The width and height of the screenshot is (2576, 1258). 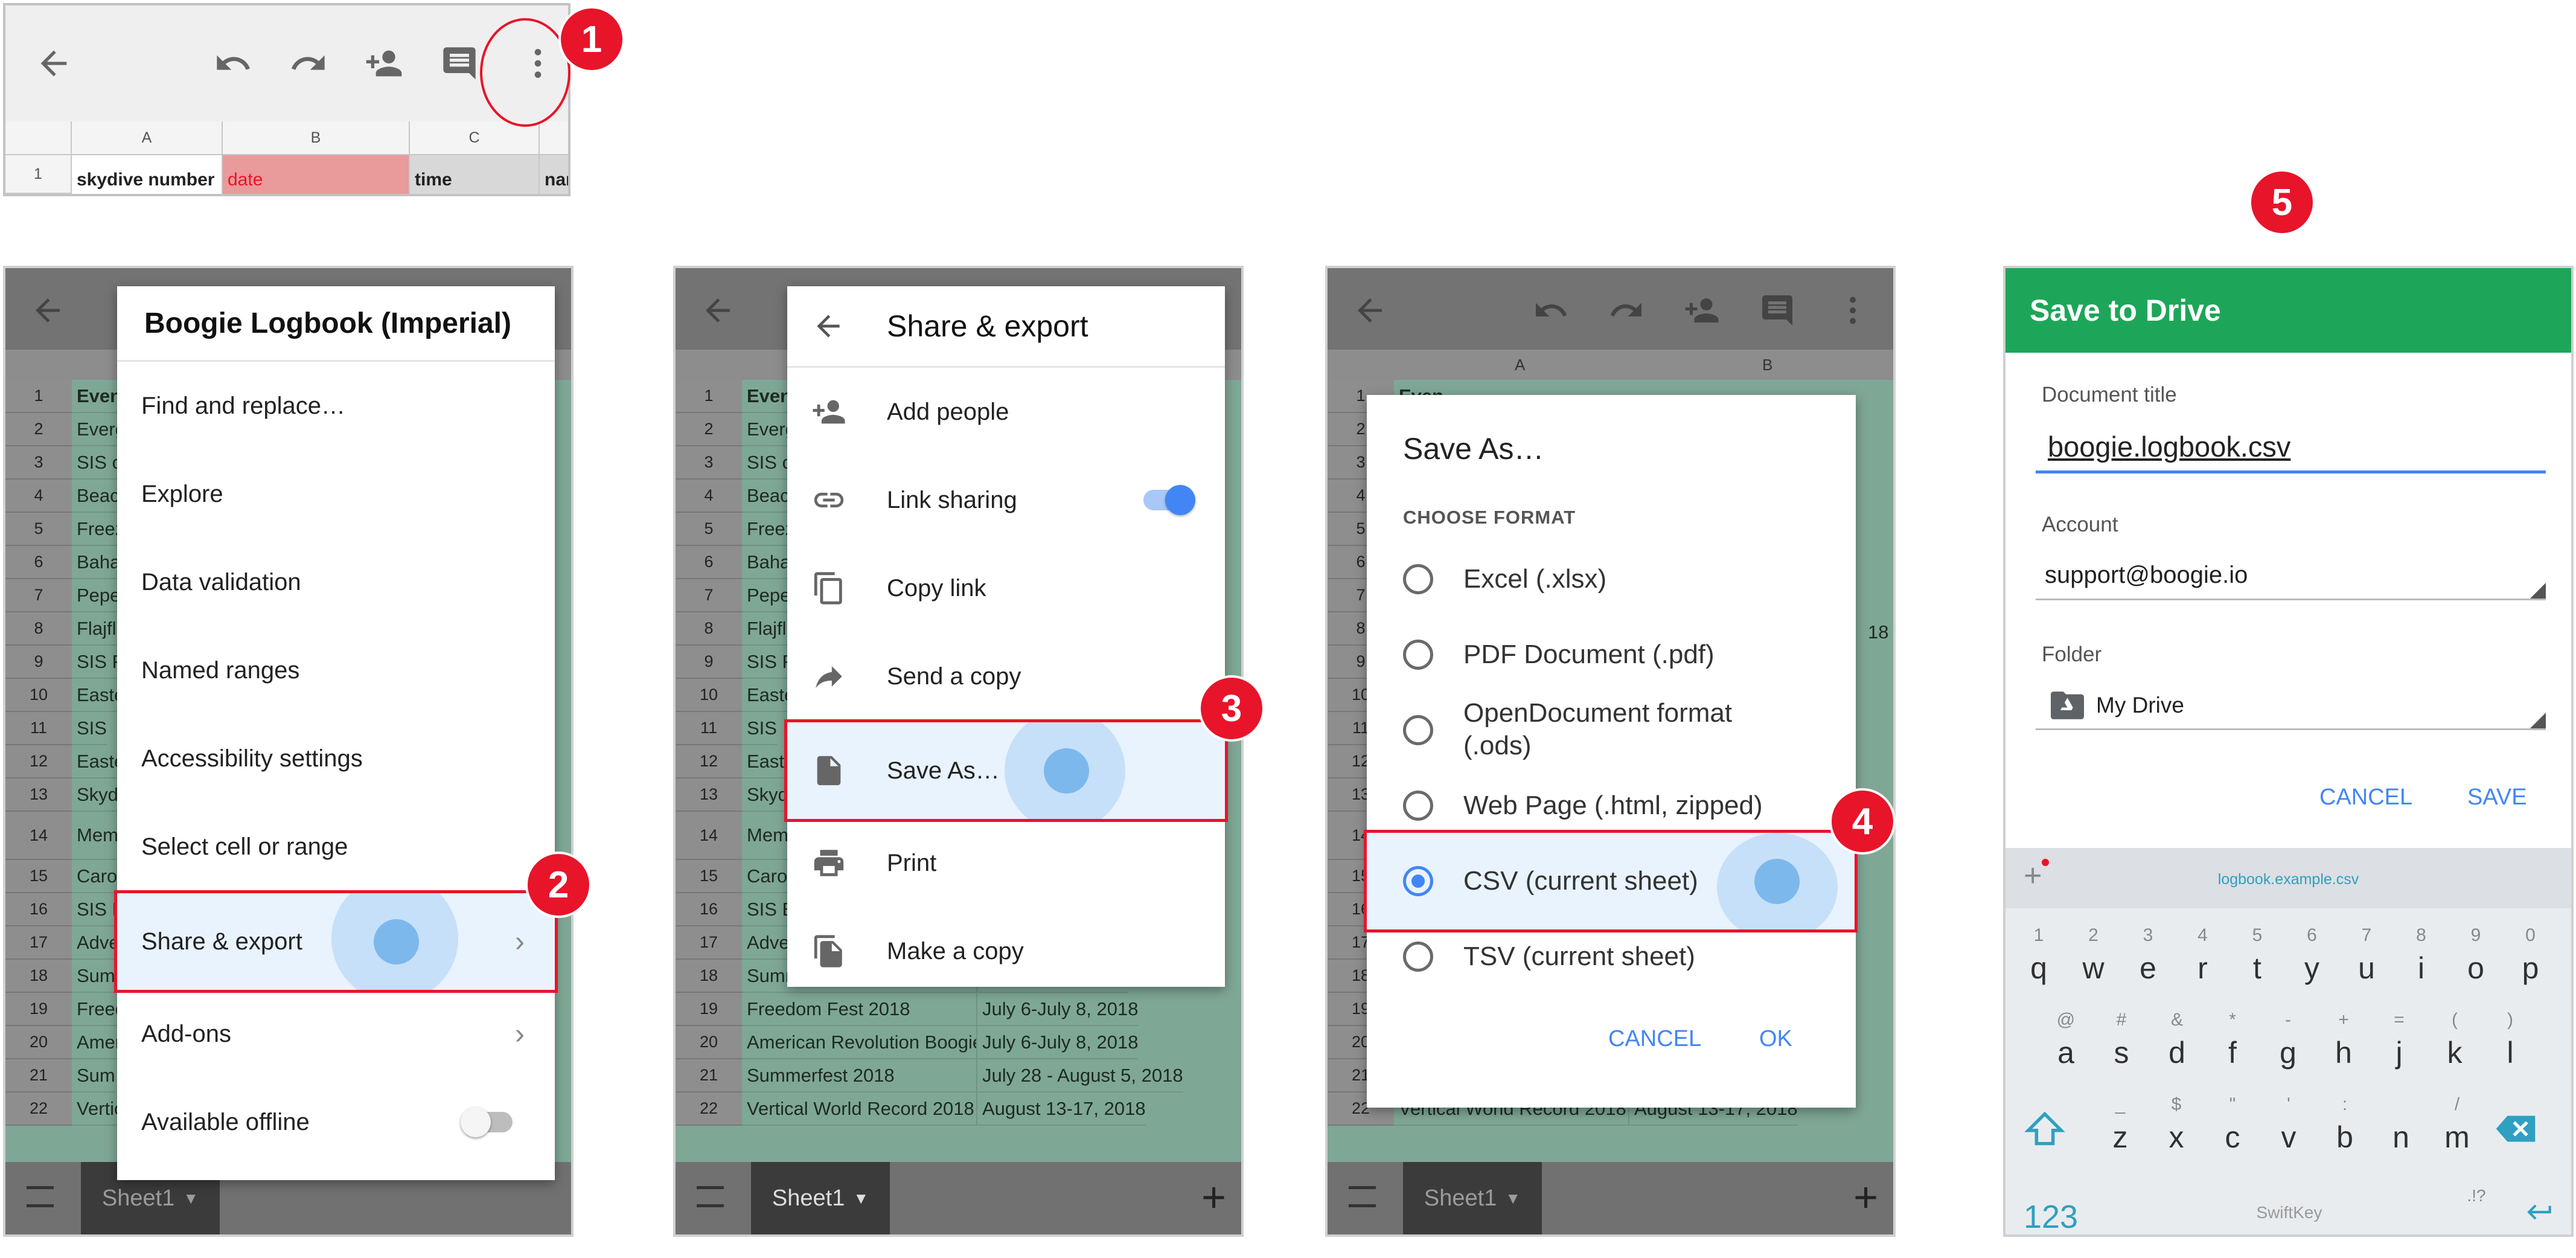 What do you see at coordinates (2476, 955) in the screenshot?
I see `key-o: 9o` at bounding box center [2476, 955].